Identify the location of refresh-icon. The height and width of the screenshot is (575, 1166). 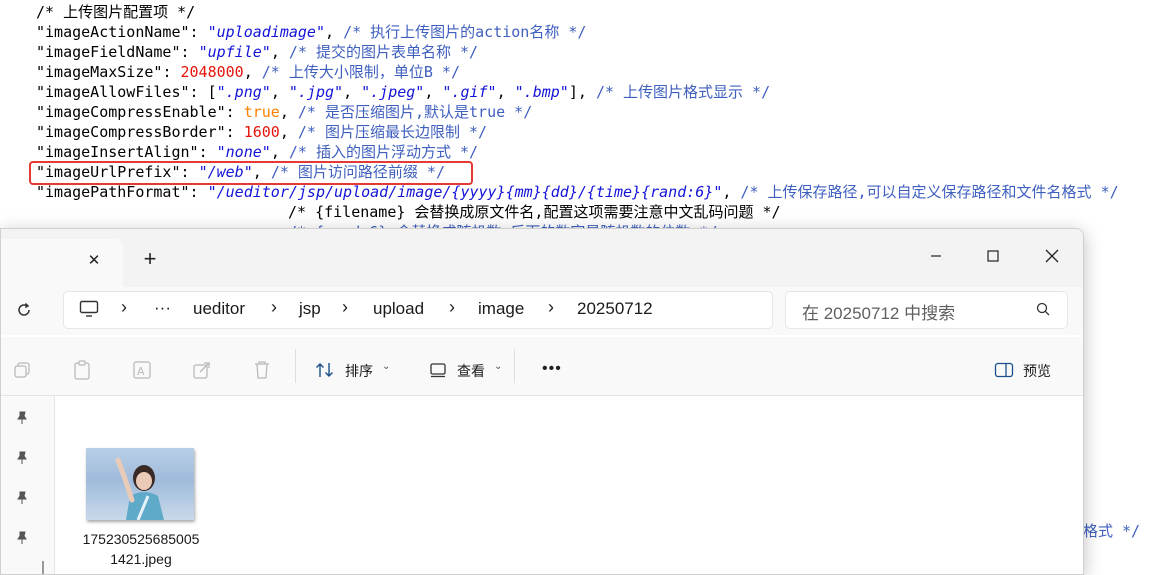
(24, 310).